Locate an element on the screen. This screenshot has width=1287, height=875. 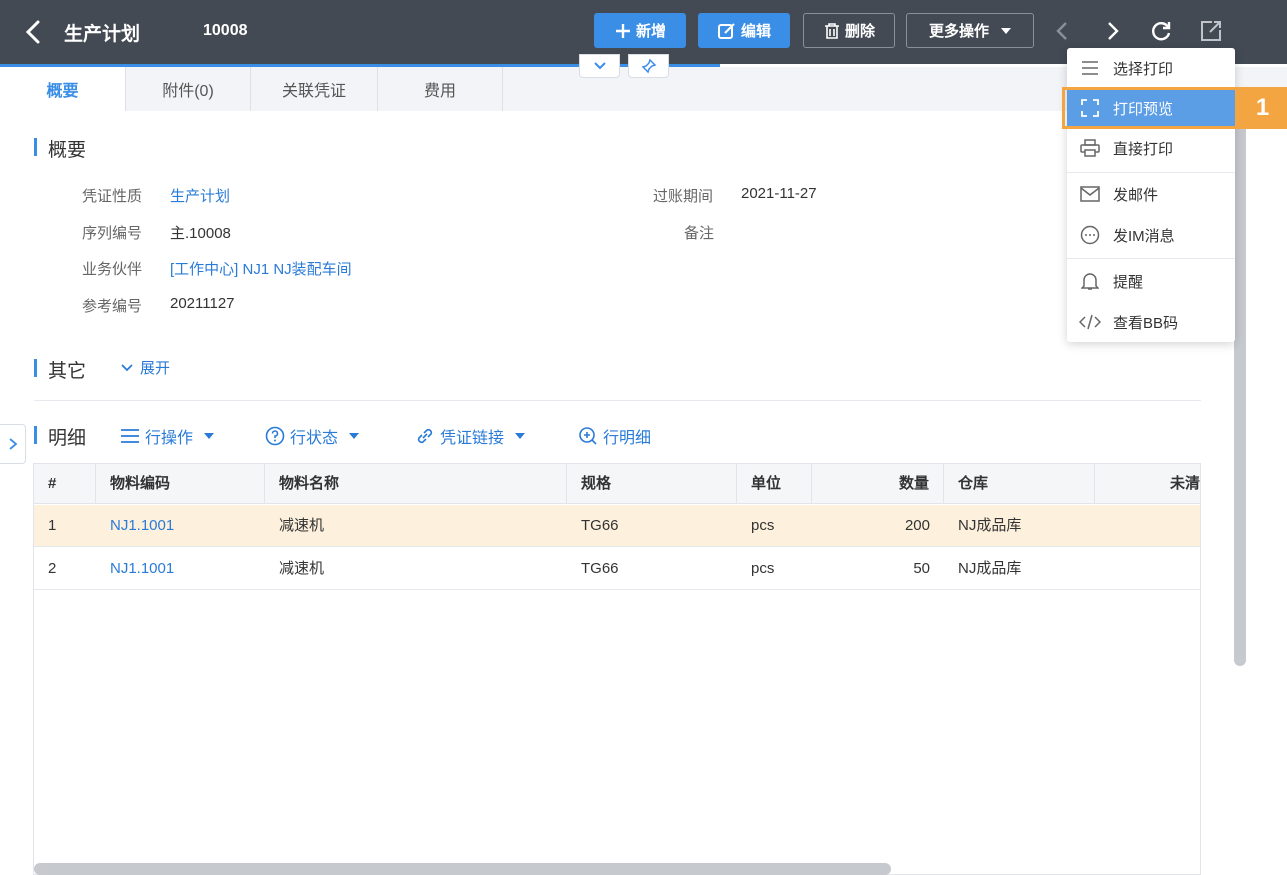
delete-button: 删除 is located at coordinates (849, 30).